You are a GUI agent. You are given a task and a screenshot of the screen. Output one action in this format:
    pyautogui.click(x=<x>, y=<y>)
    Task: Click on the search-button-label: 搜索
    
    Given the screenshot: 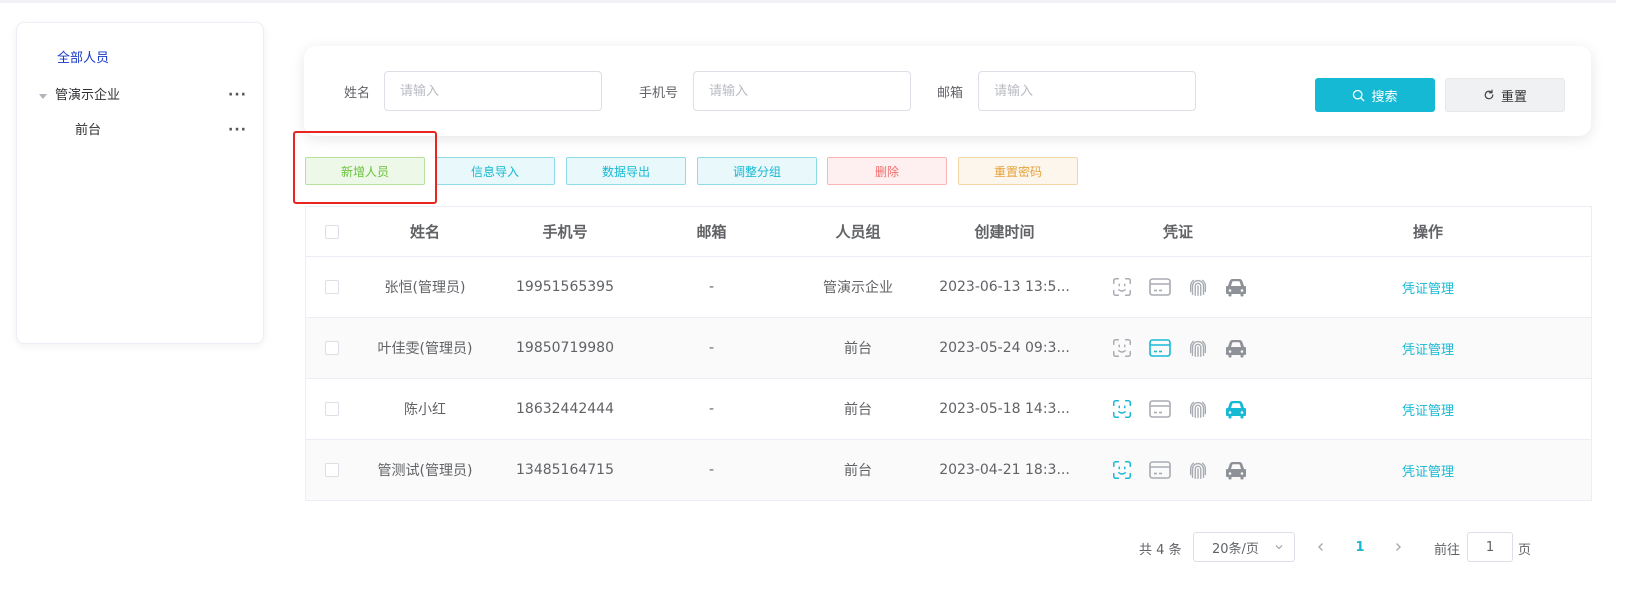 What is the action you would take?
    pyautogui.click(x=1384, y=97)
    